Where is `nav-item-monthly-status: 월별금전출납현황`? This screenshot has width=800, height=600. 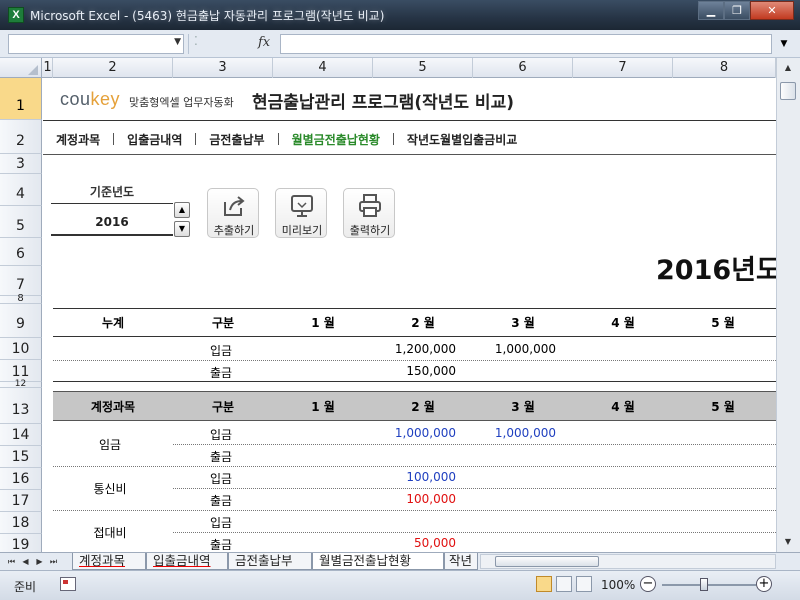 nav-item-monthly-status: 월별금전출납현황 is located at coordinates (336, 139).